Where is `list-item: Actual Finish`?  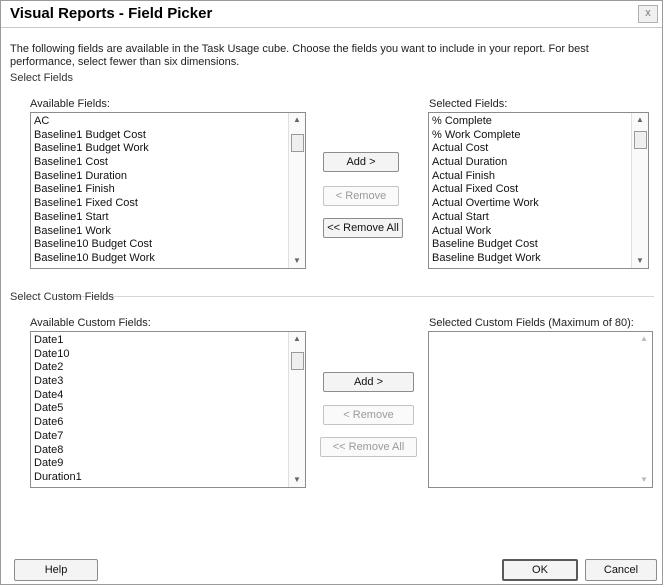
list-item: Actual Finish is located at coordinates (531, 177).